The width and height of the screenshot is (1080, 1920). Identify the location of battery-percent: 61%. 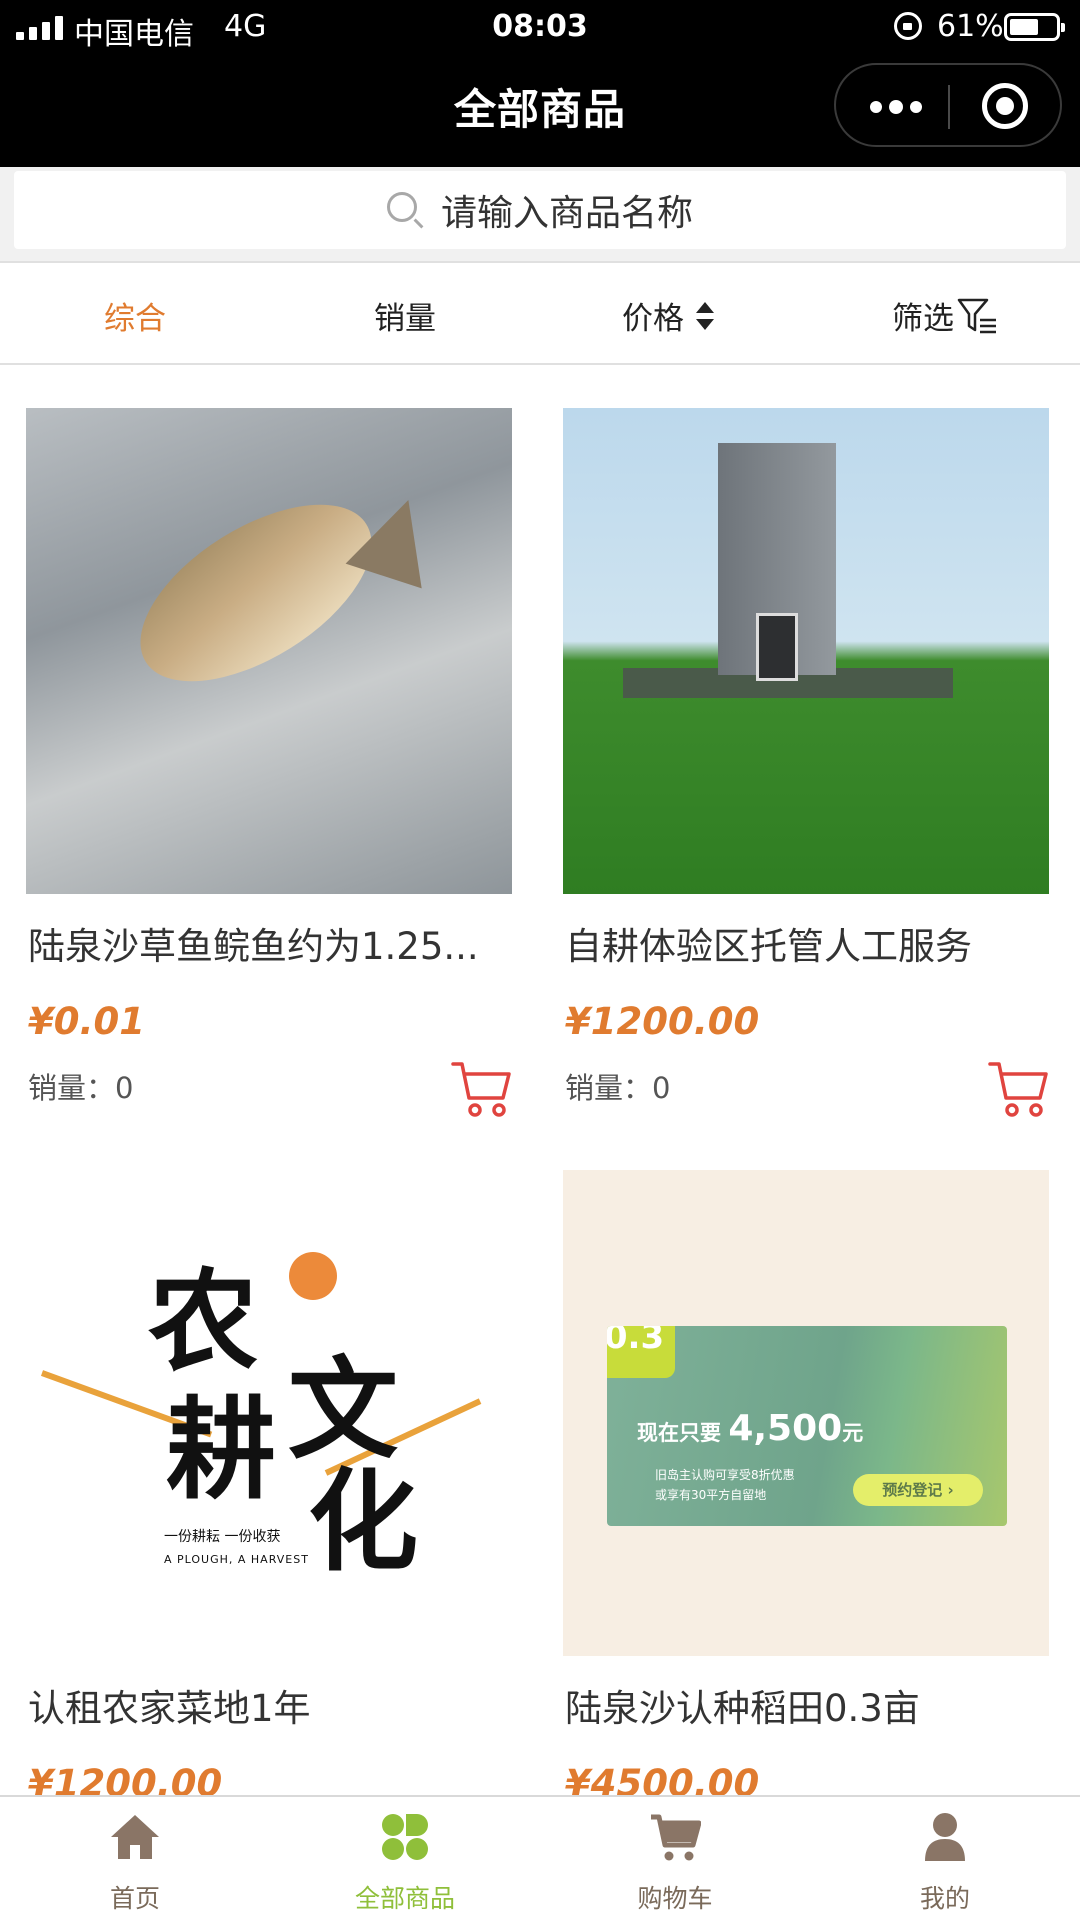
(970, 26).